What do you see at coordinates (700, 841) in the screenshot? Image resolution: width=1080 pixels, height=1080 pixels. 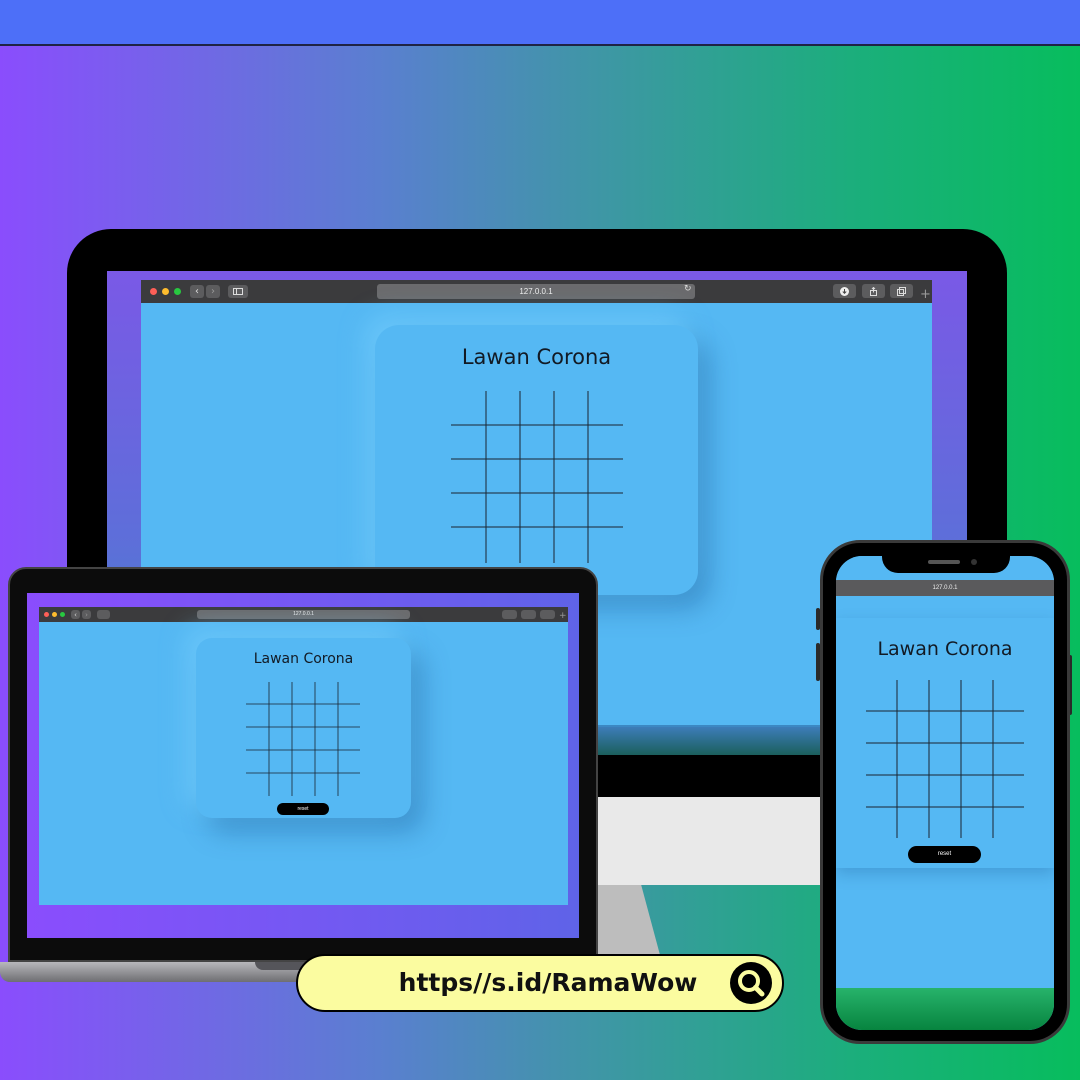 I see `desktop-stand-neck` at bounding box center [700, 841].